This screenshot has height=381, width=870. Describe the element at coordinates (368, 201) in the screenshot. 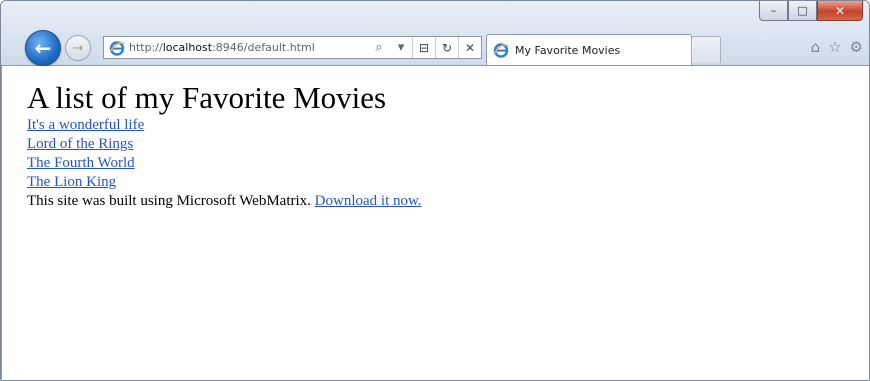

I see `download-link: Download it now.` at that location.